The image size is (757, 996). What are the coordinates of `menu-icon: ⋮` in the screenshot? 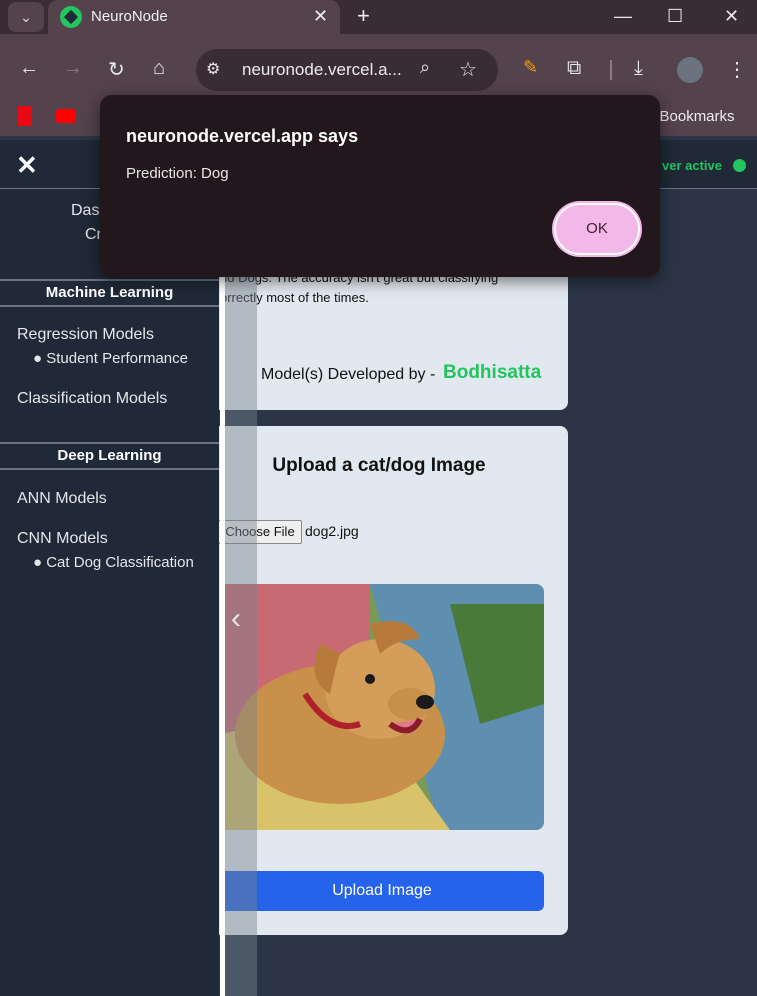 It's located at (737, 69).